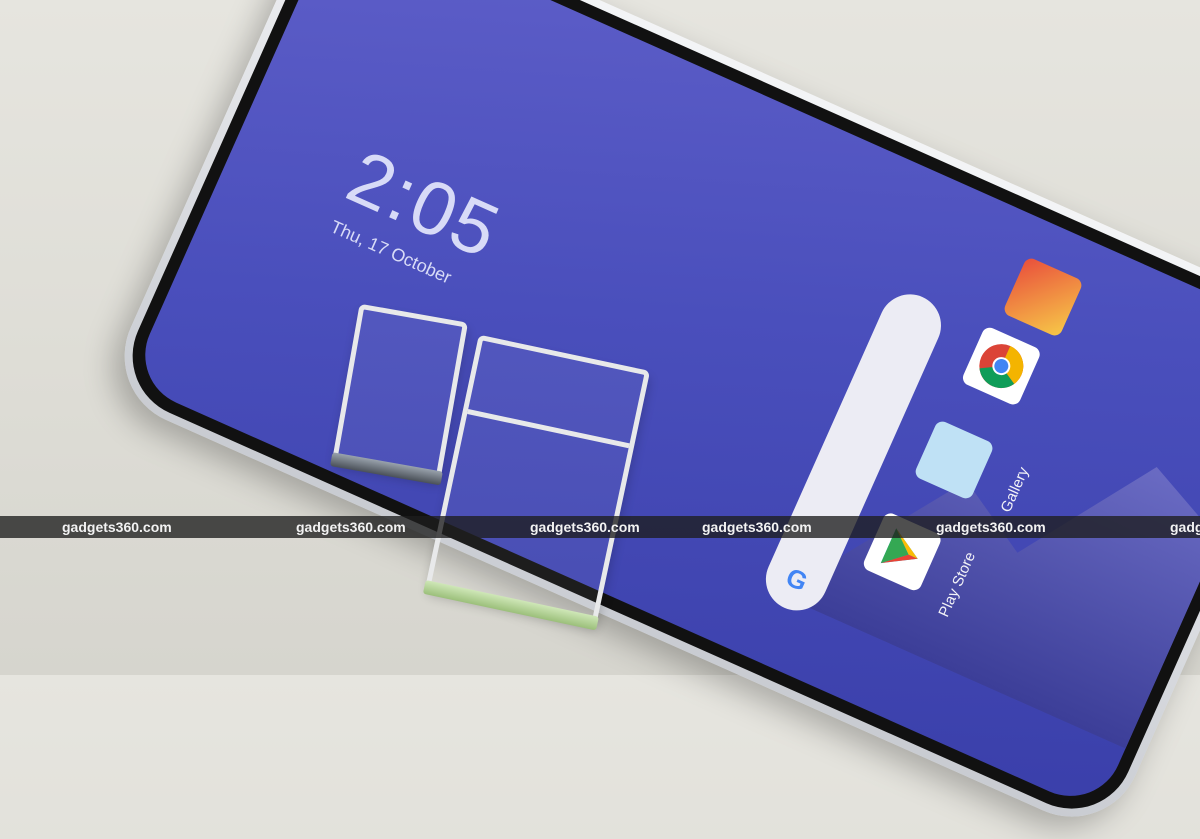 This screenshot has height=839, width=1200. Describe the element at coordinates (1185, 527) in the screenshot. I see `watermark-text: gadg` at that location.